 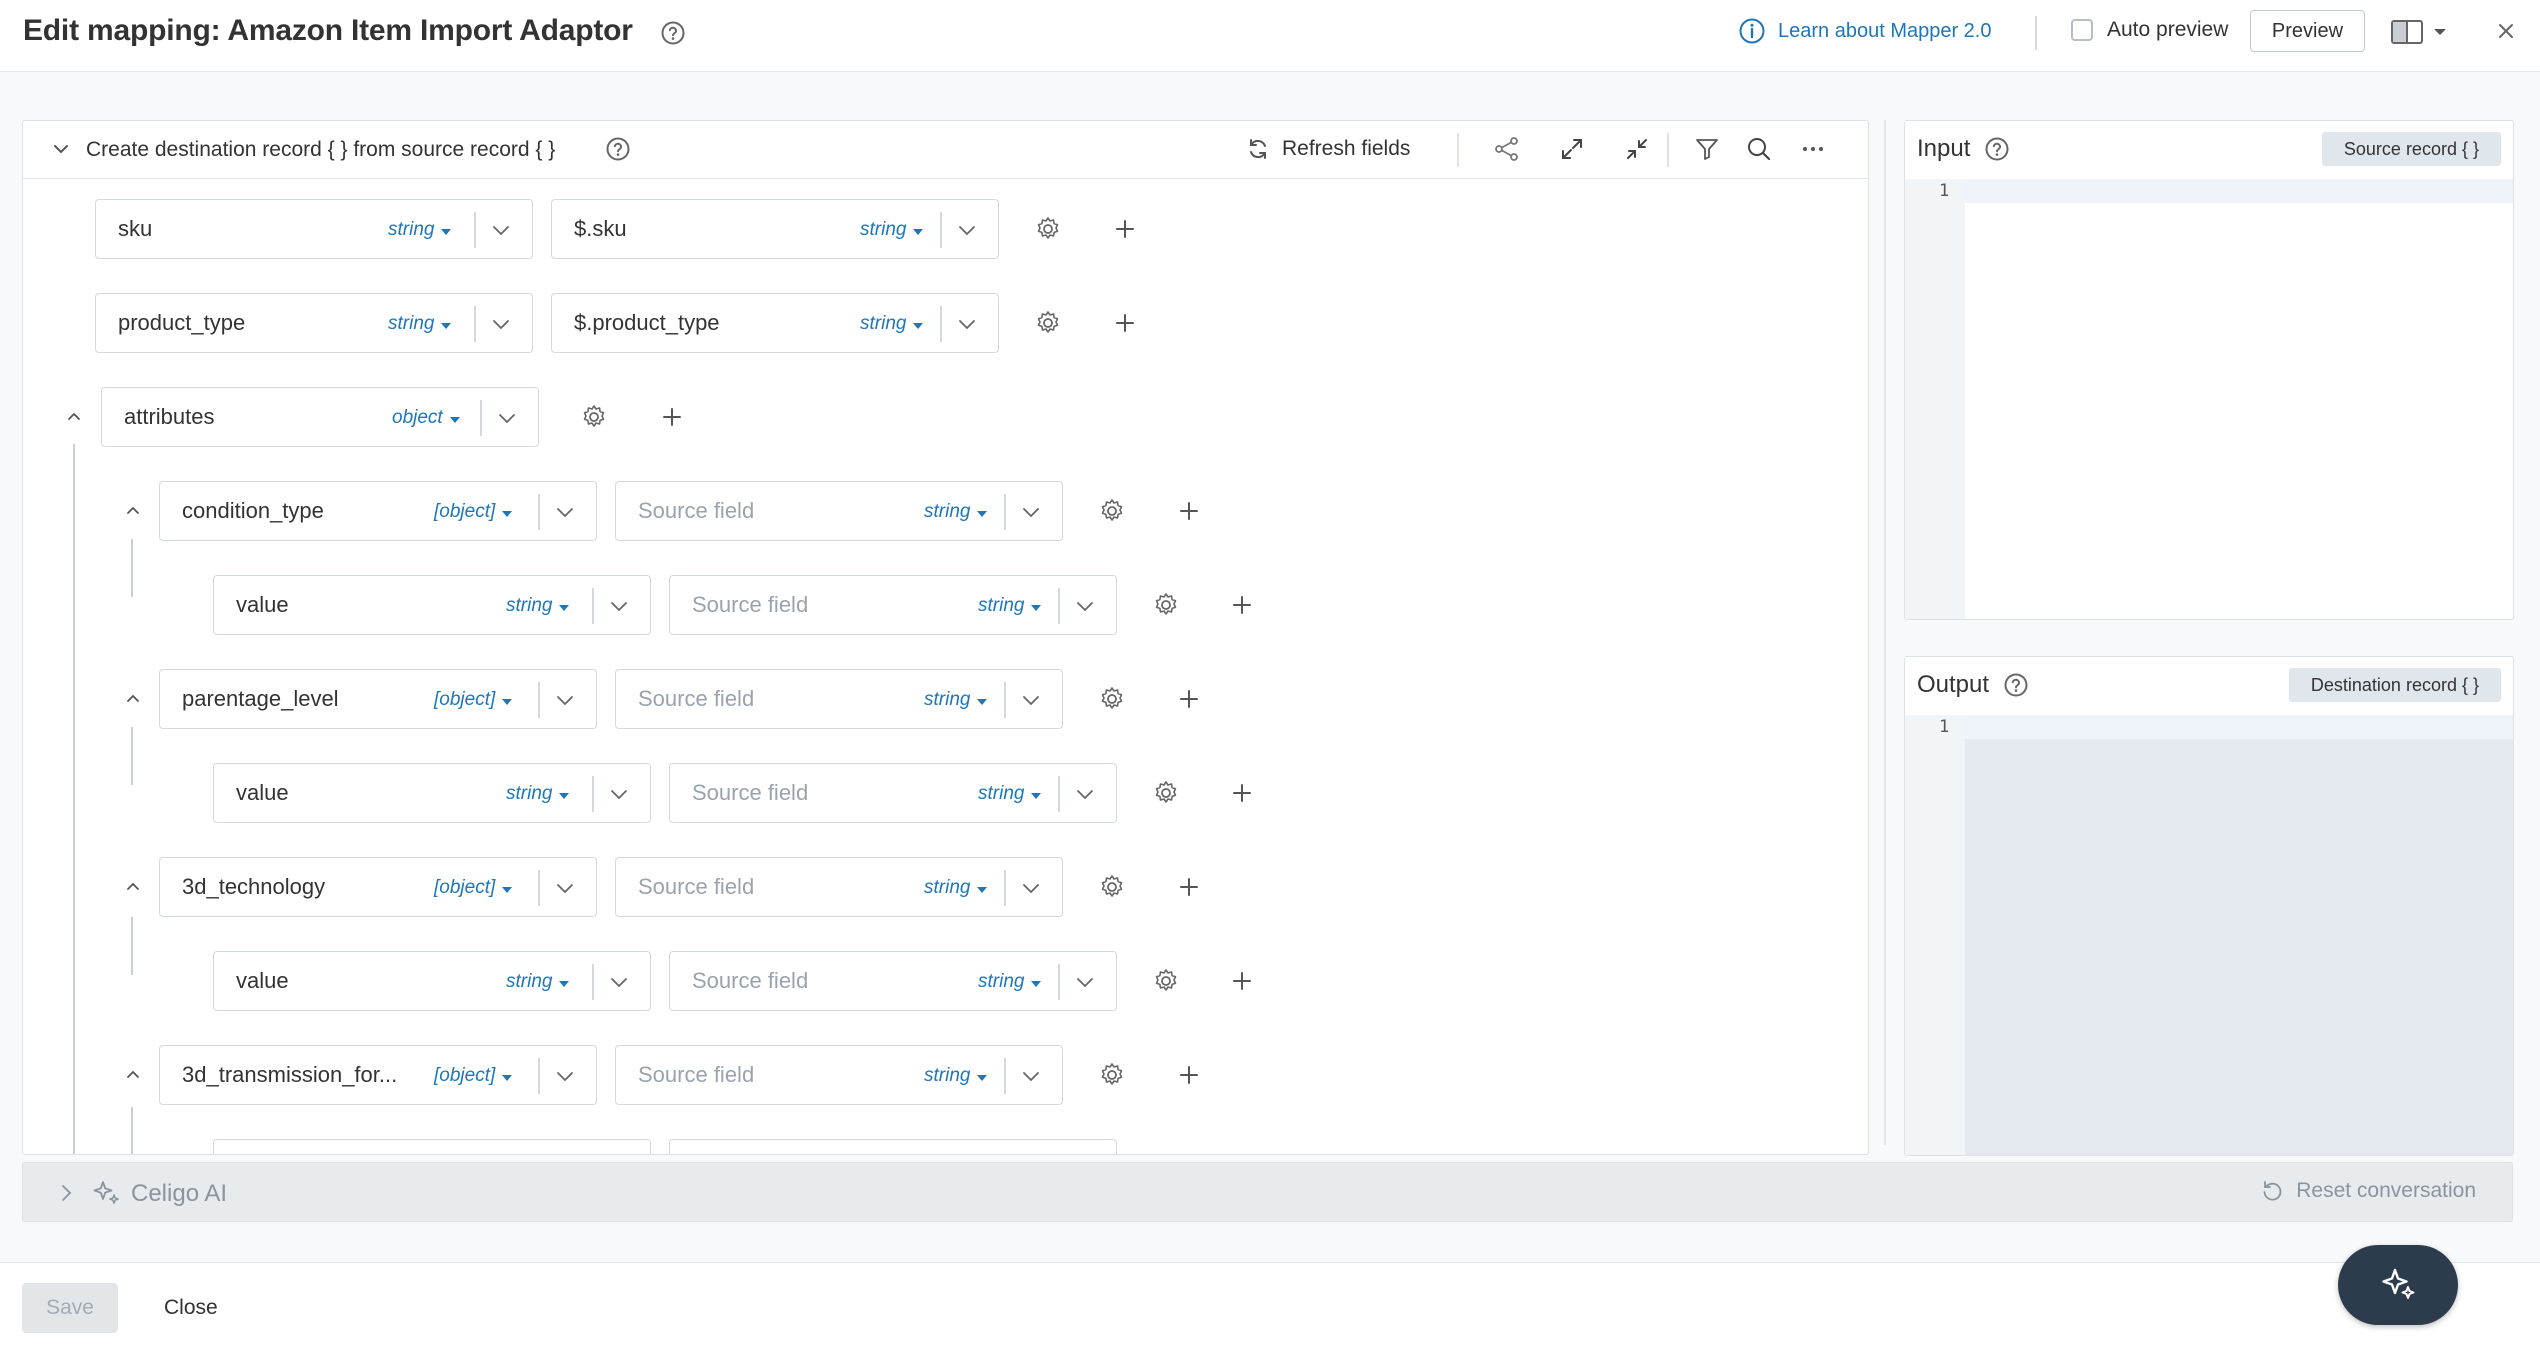 What do you see at coordinates (1707, 149) in the screenshot?
I see `filter-icon` at bounding box center [1707, 149].